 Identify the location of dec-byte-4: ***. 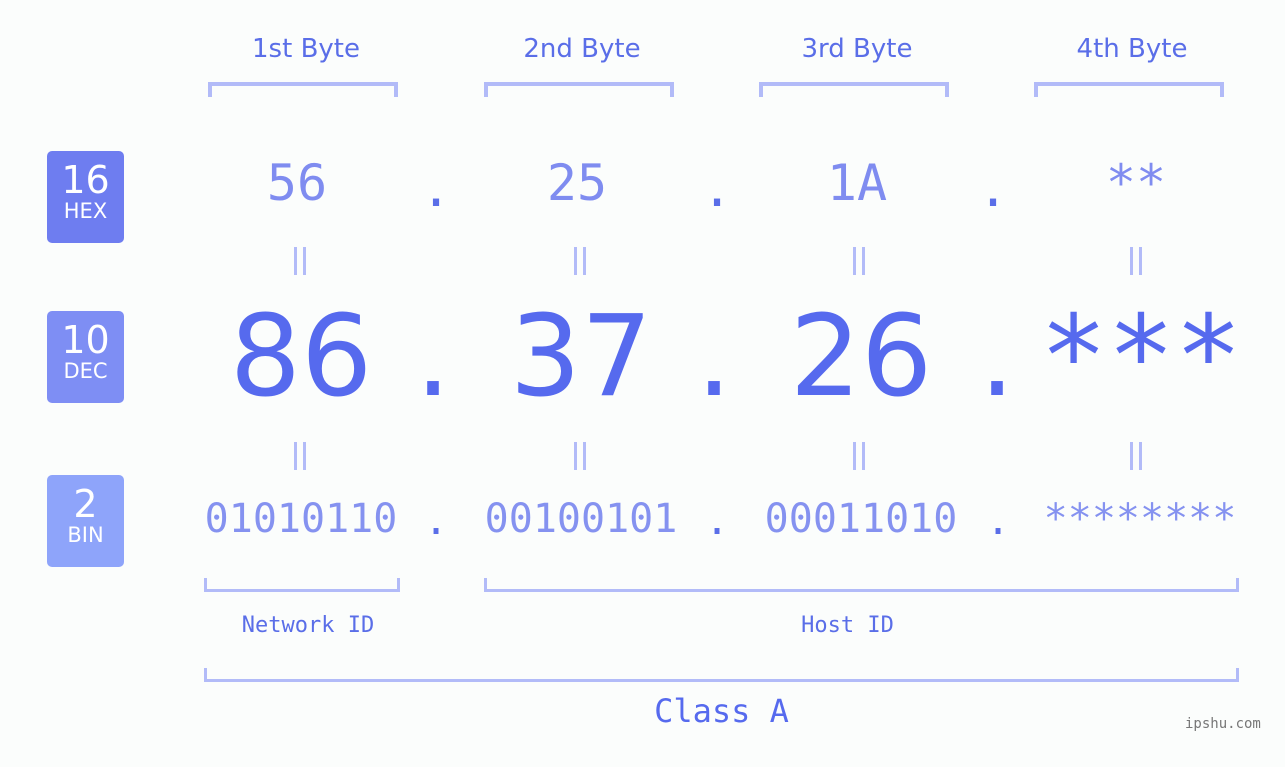
(1141, 357).